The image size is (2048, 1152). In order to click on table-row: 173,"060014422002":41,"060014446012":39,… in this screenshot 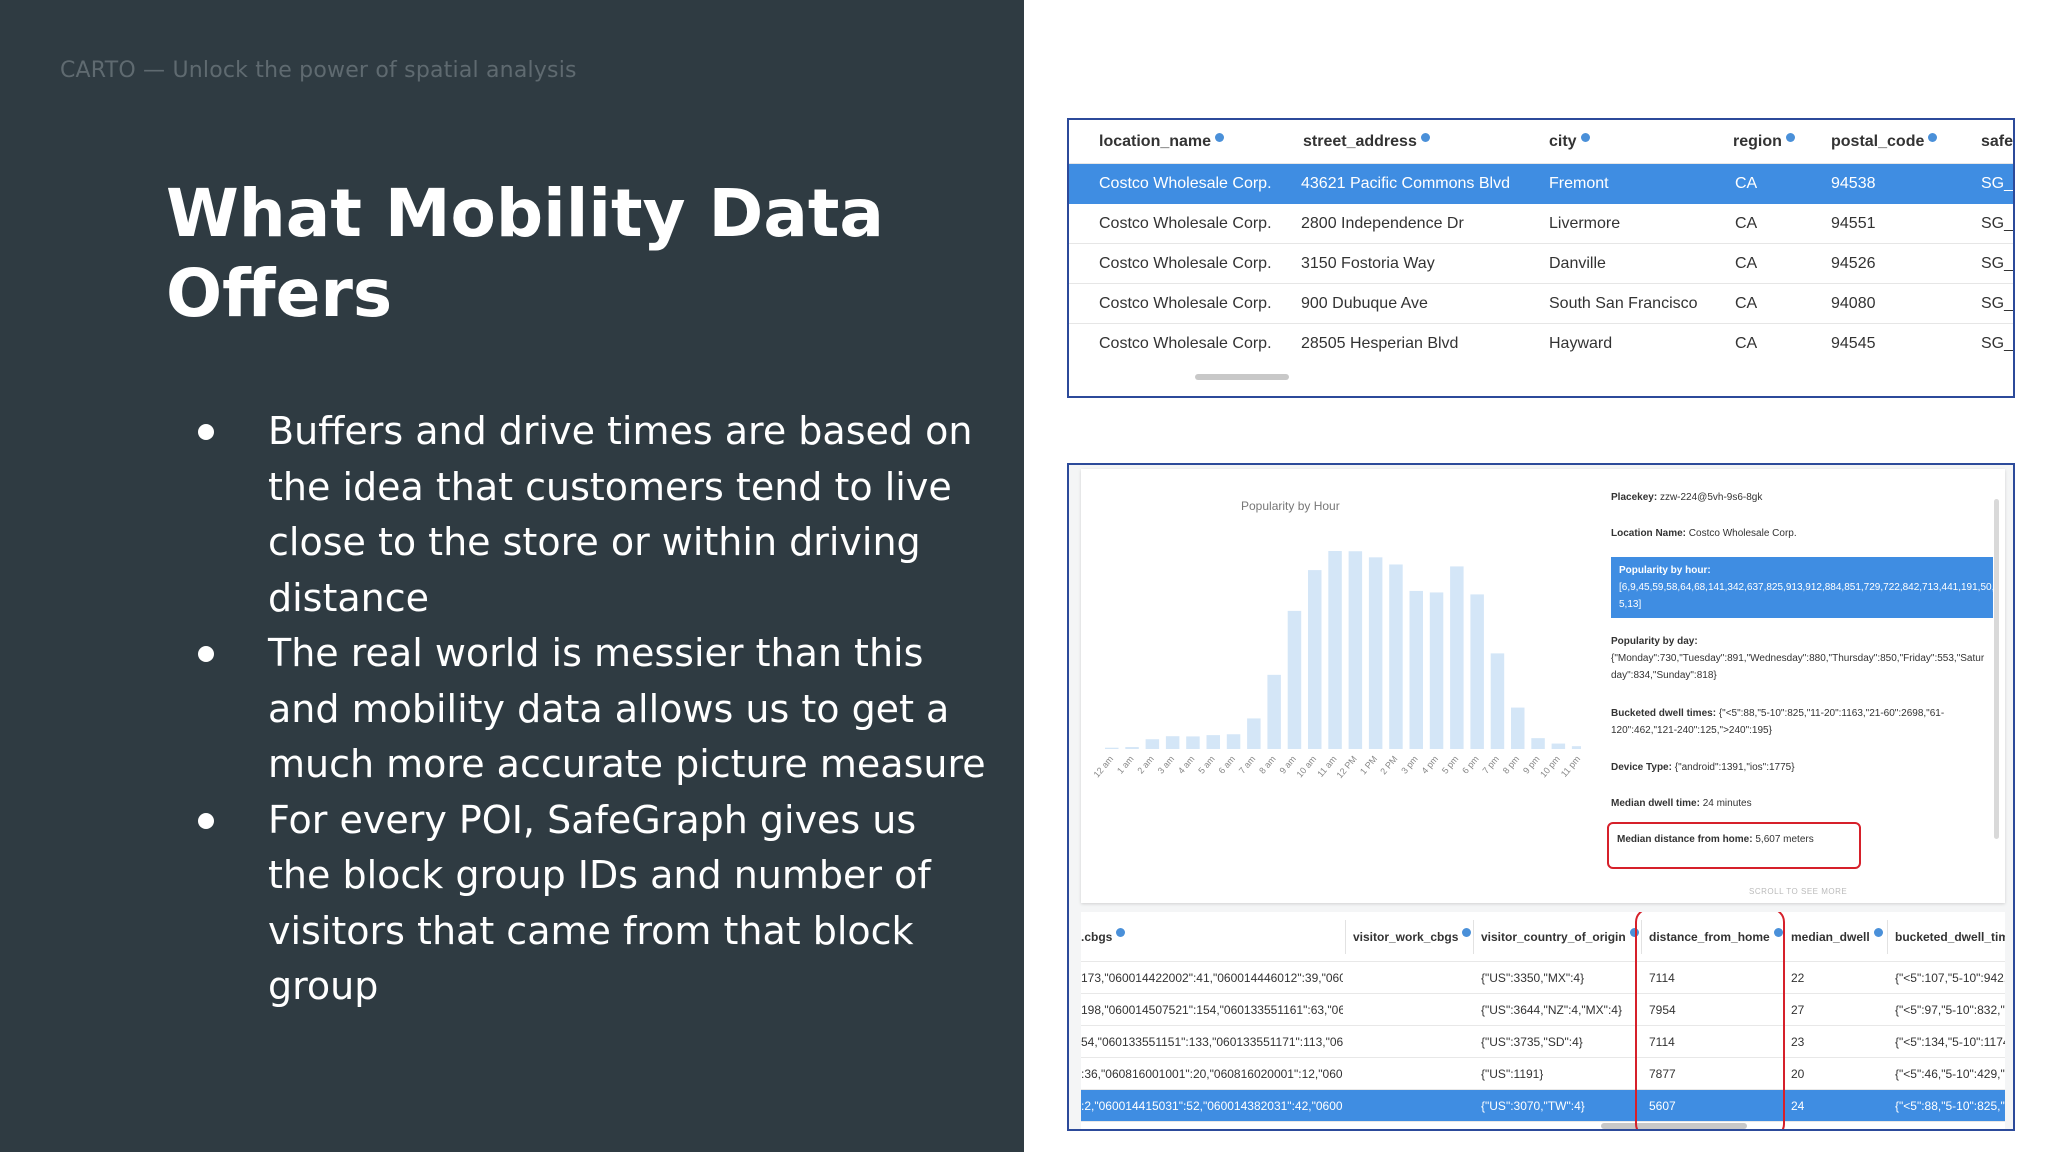, I will do `click(1543, 978)`.